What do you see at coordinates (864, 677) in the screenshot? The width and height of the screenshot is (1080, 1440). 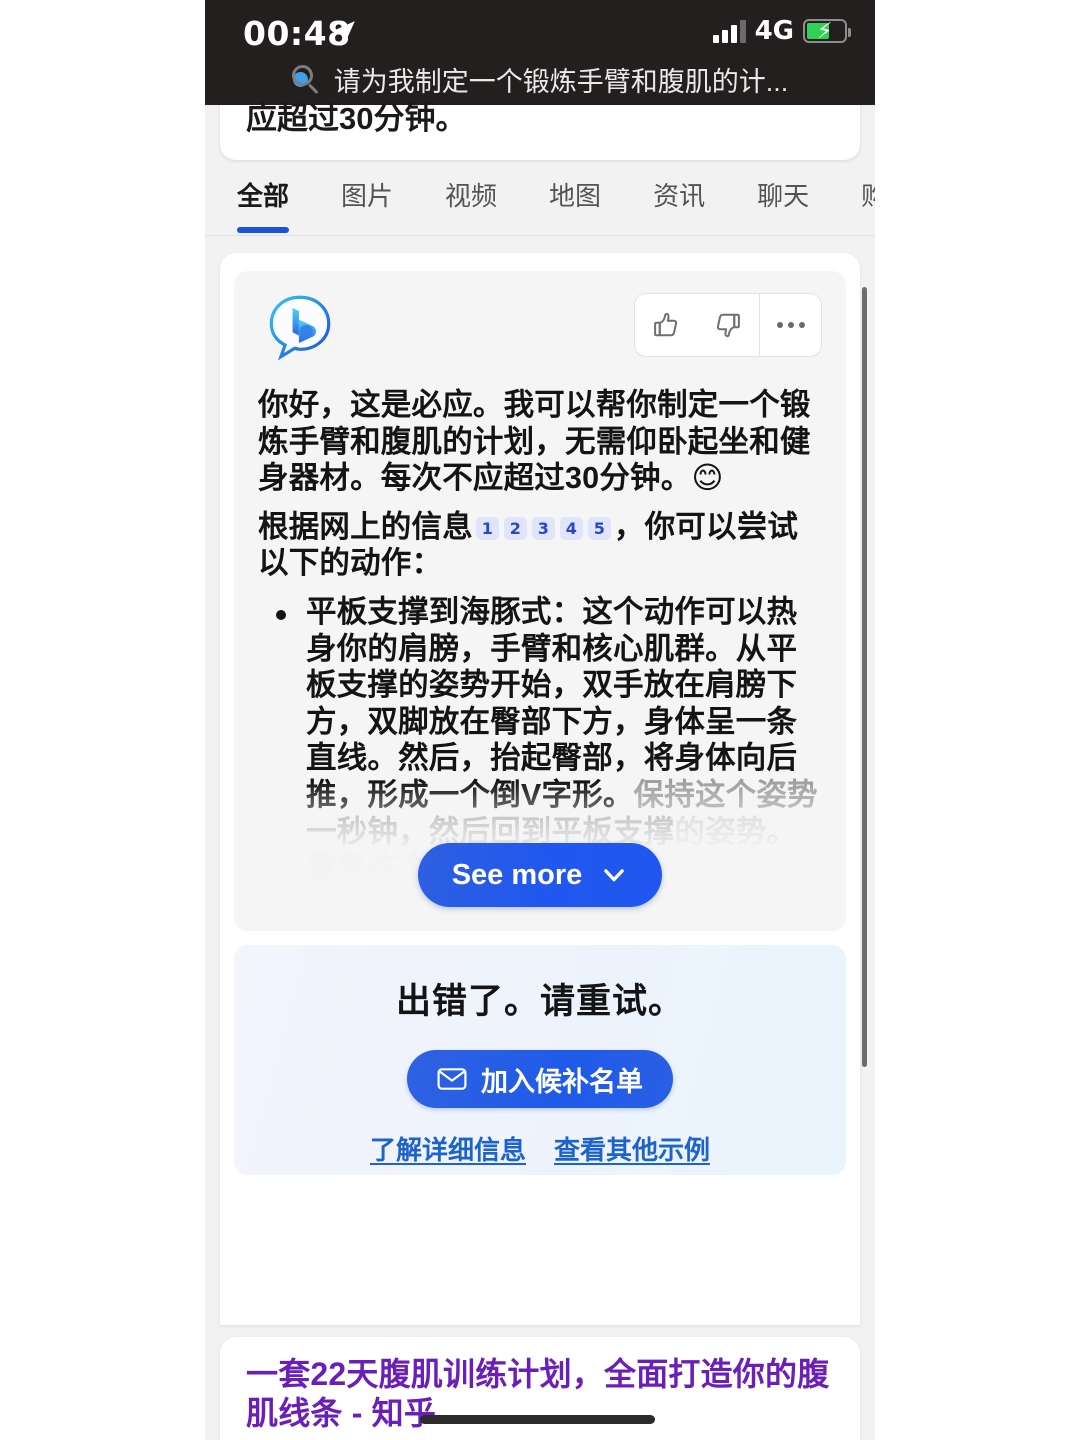 I see `vertical-scrollbar` at bounding box center [864, 677].